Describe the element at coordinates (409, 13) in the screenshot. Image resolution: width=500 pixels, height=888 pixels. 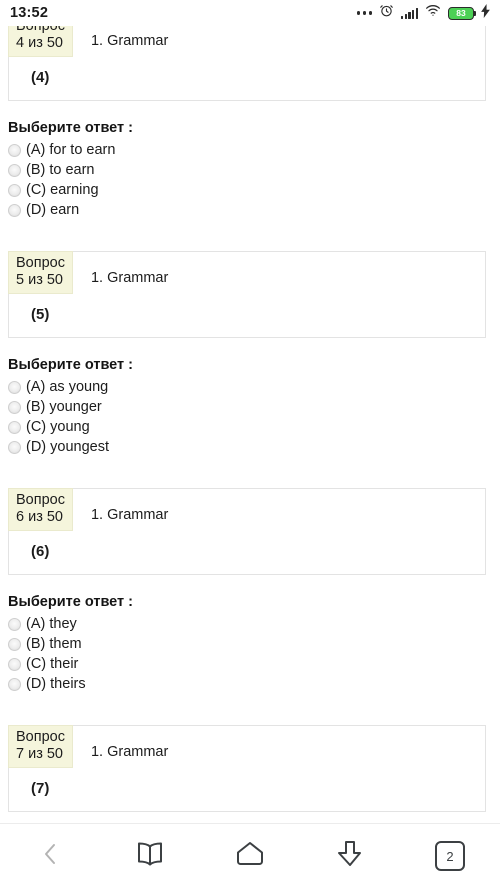
I see `signal-bars-icon` at that location.